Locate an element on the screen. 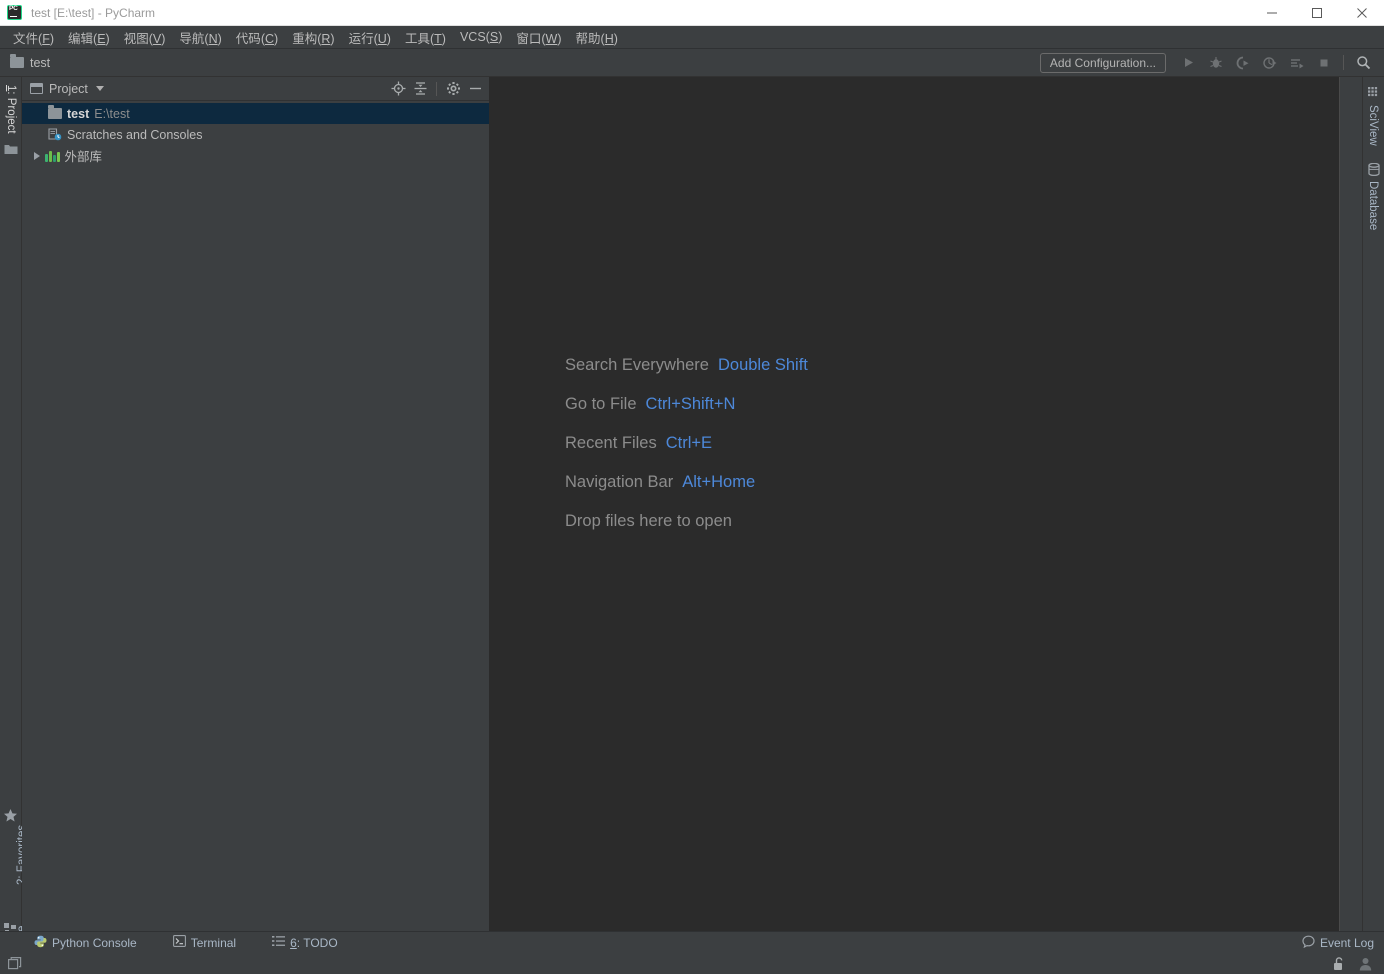 Image resolution: width=1384 pixels, height=974 pixels. collapse-all-icon is located at coordinates (420, 89).